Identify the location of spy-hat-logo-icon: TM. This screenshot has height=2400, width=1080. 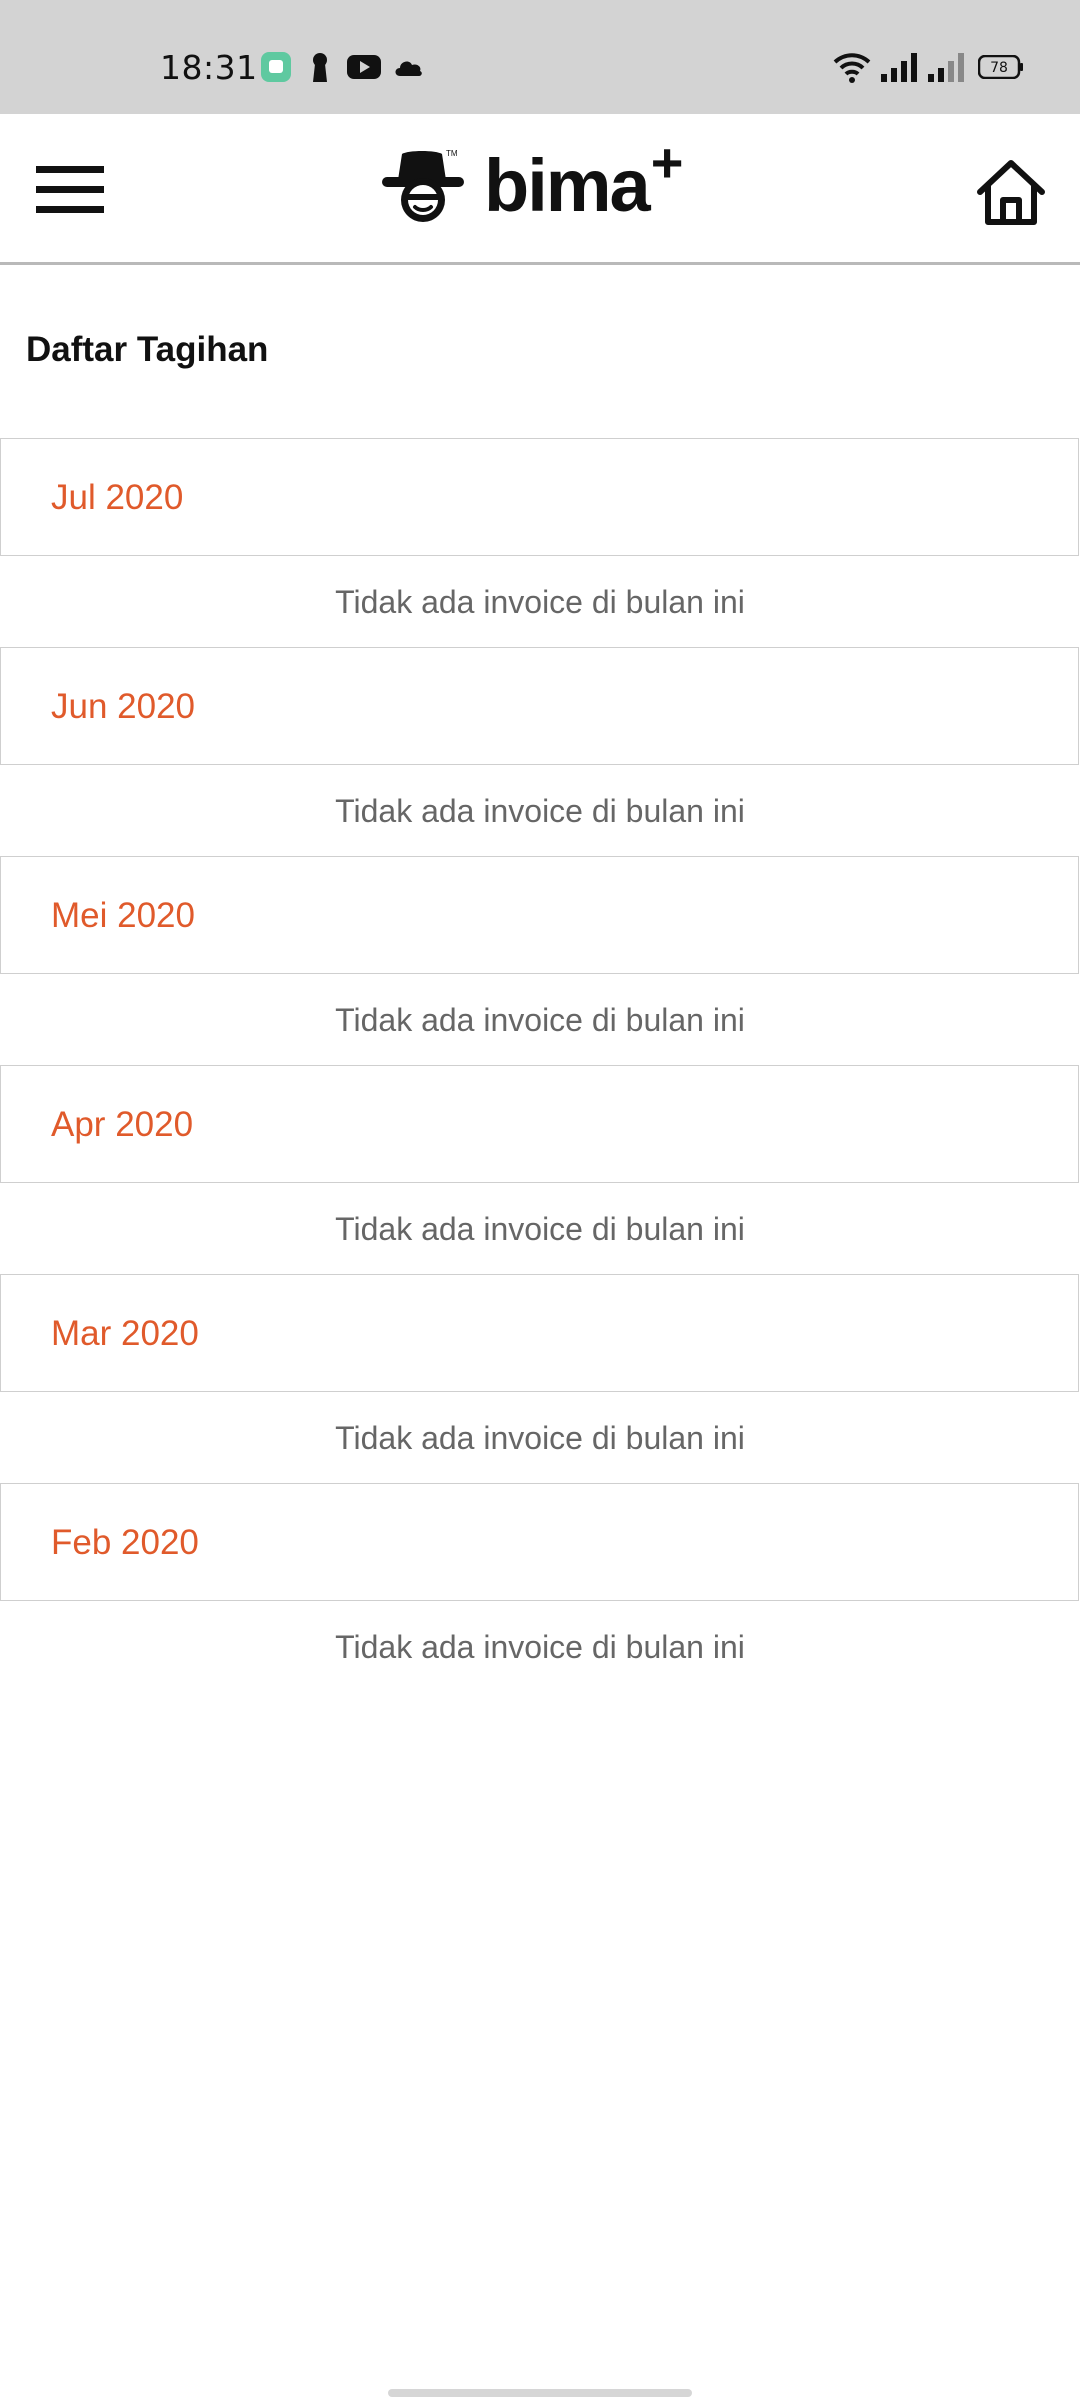
(423, 186).